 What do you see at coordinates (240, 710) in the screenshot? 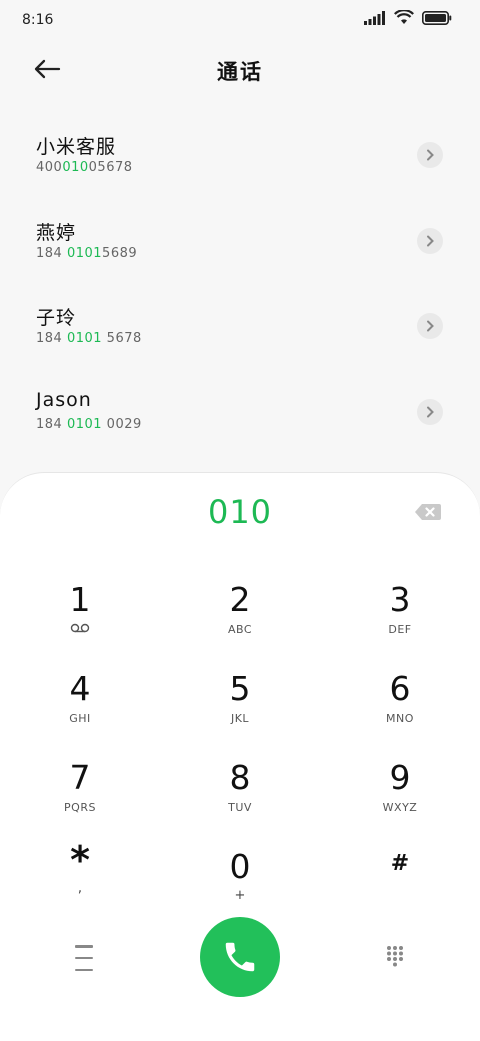
I see `key-5: 5 JKL` at bounding box center [240, 710].